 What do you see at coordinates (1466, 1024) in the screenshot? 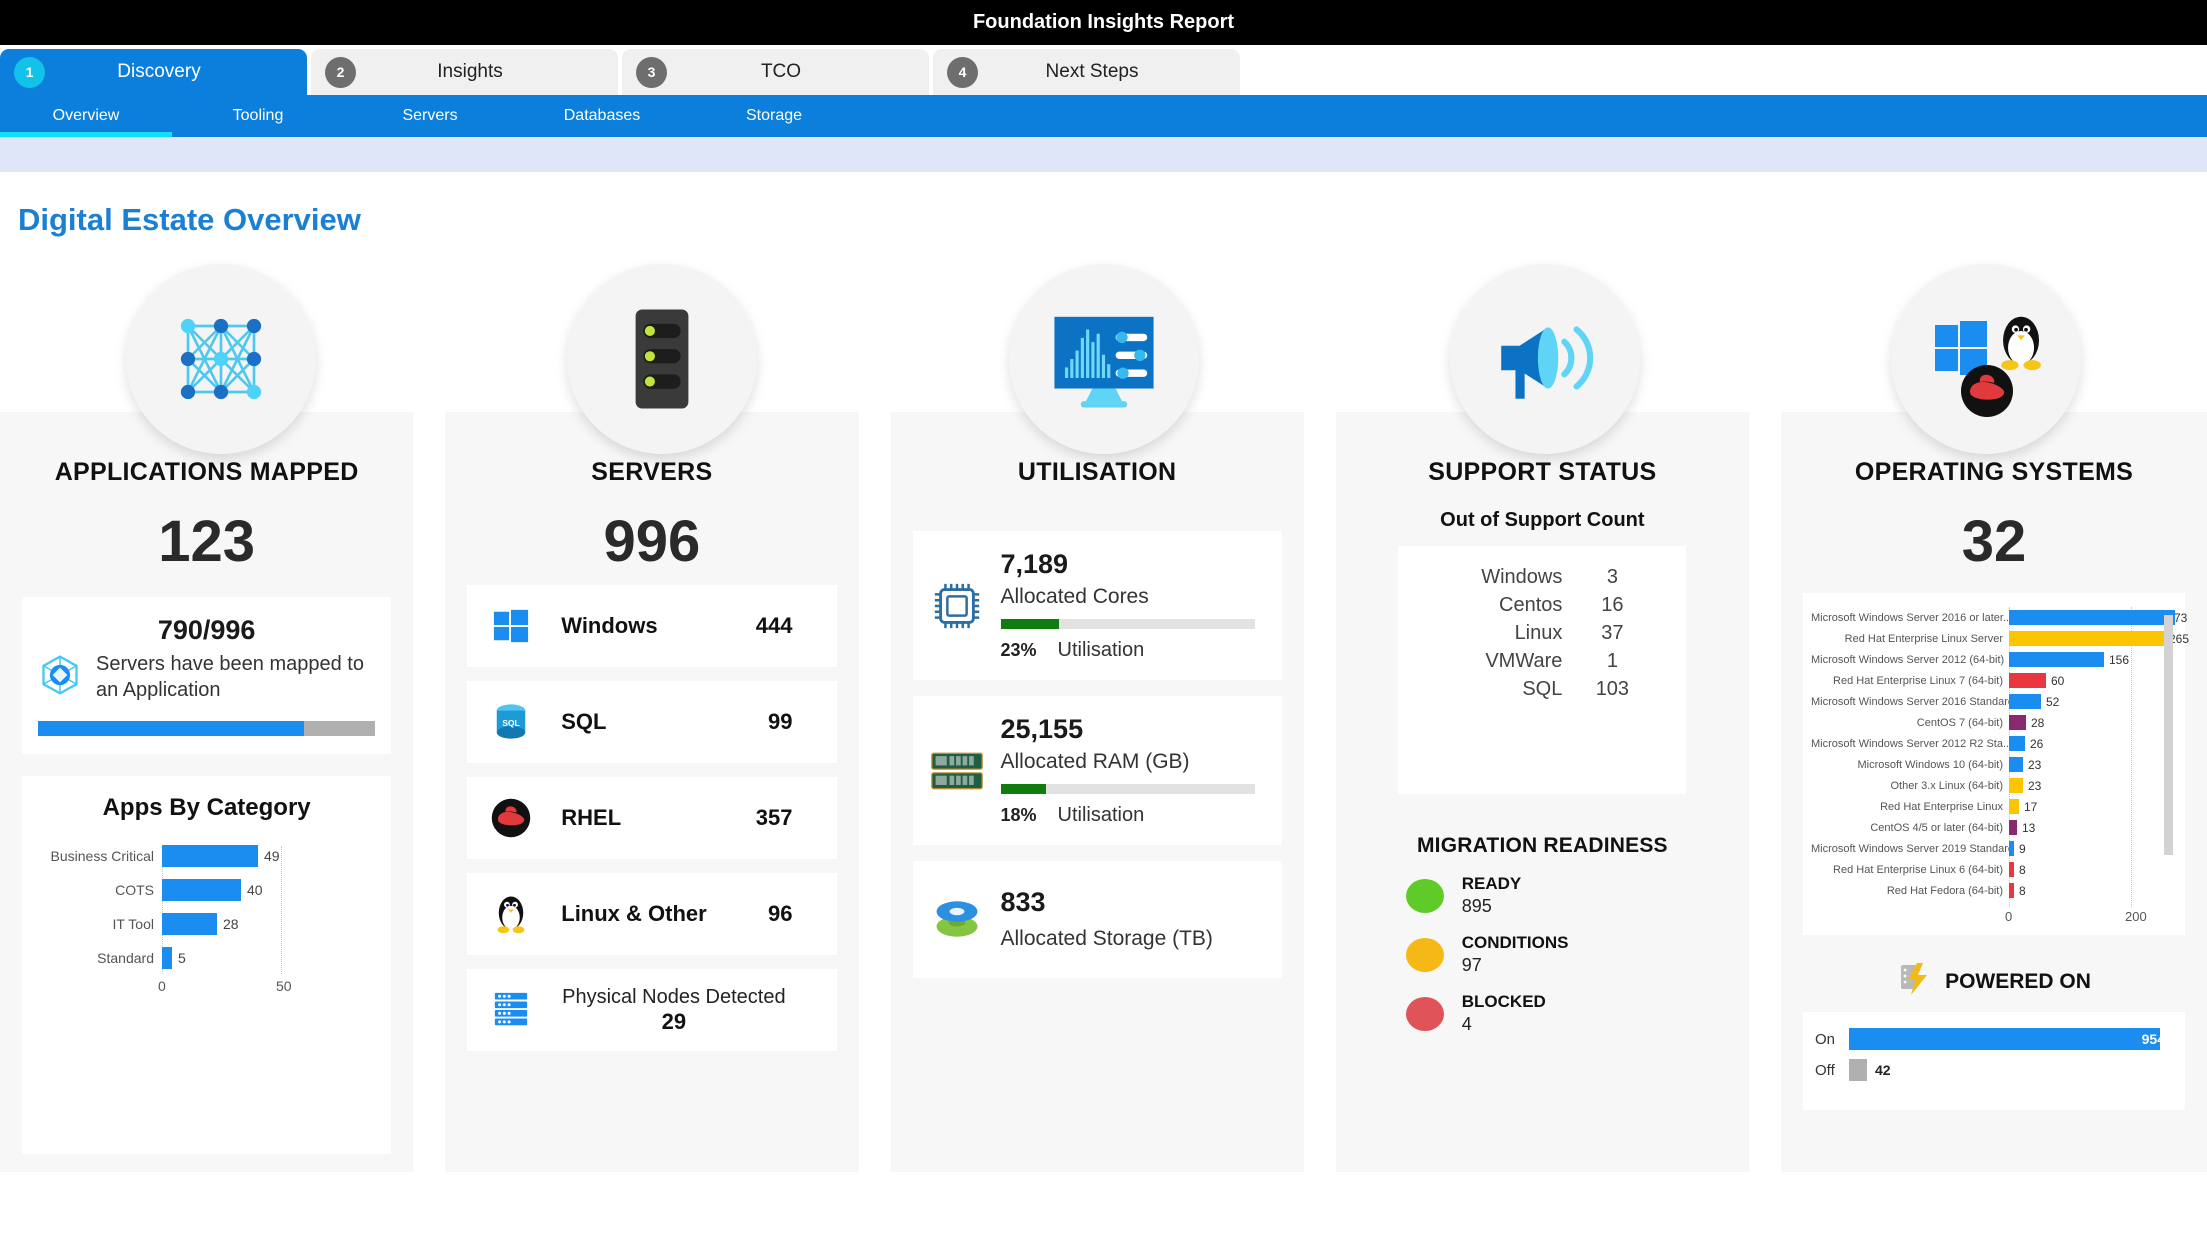
I see `migration-count: 4` at bounding box center [1466, 1024].